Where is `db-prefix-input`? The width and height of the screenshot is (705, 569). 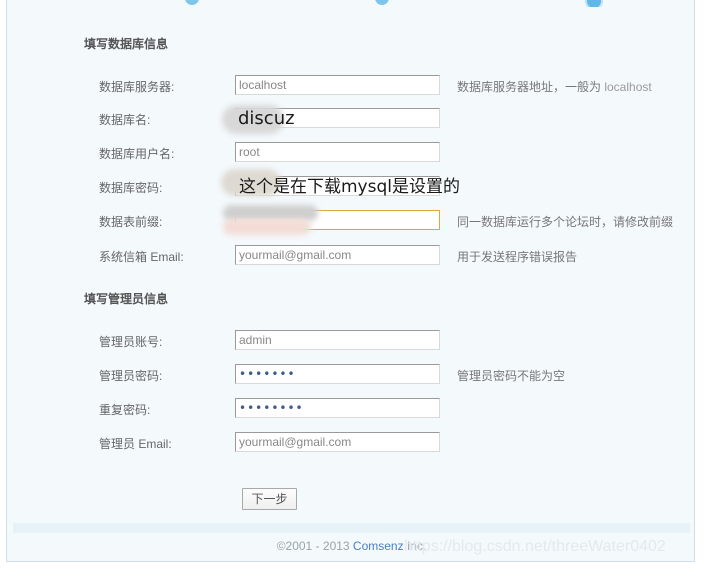
db-prefix-input is located at coordinates (337, 220).